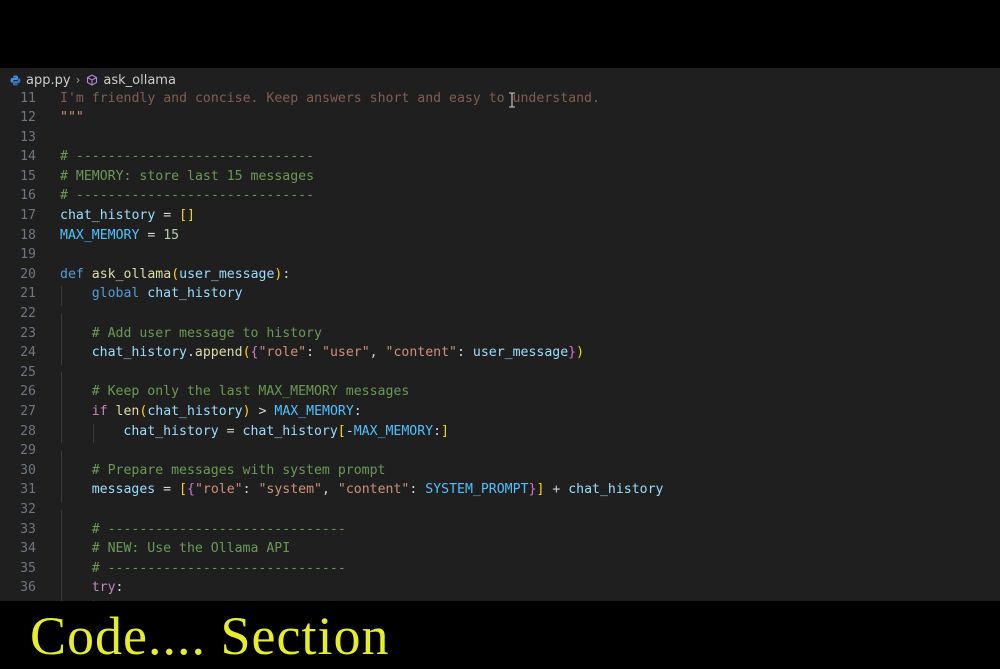 The width and height of the screenshot is (1000, 669). What do you see at coordinates (131, 274) in the screenshot?
I see `code-token: ask_ollama` at bounding box center [131, 274].